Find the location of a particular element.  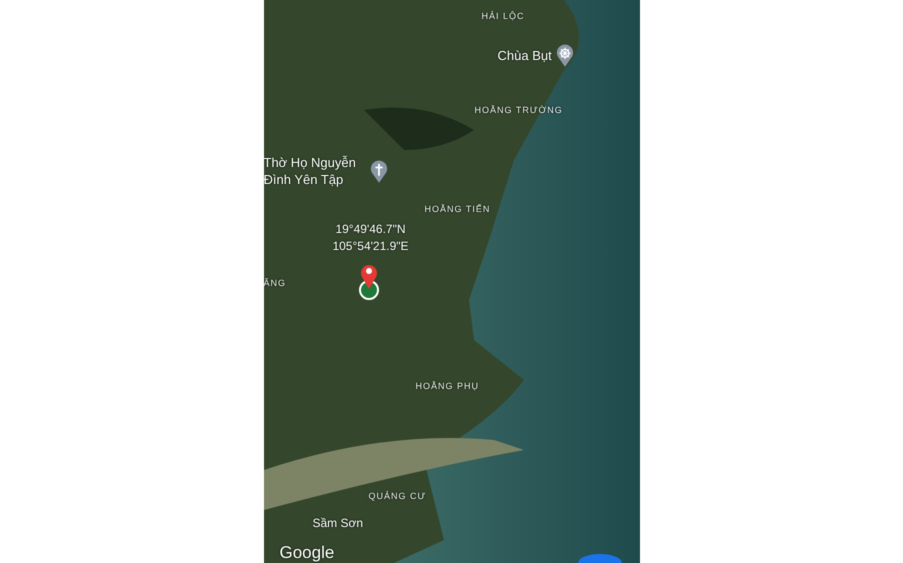

map-attribution: Google is located at coordinates (307, 553).